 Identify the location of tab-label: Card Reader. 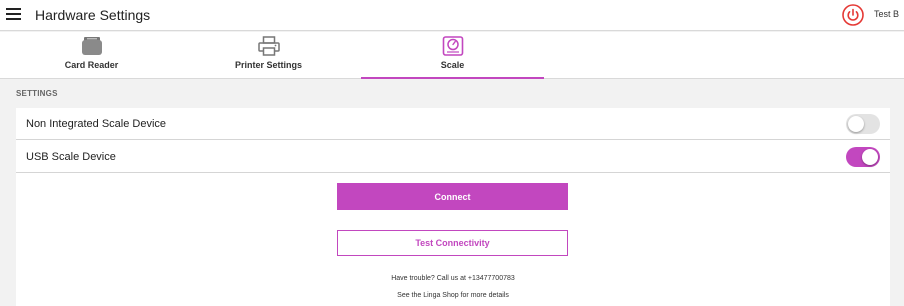
(91, 65).